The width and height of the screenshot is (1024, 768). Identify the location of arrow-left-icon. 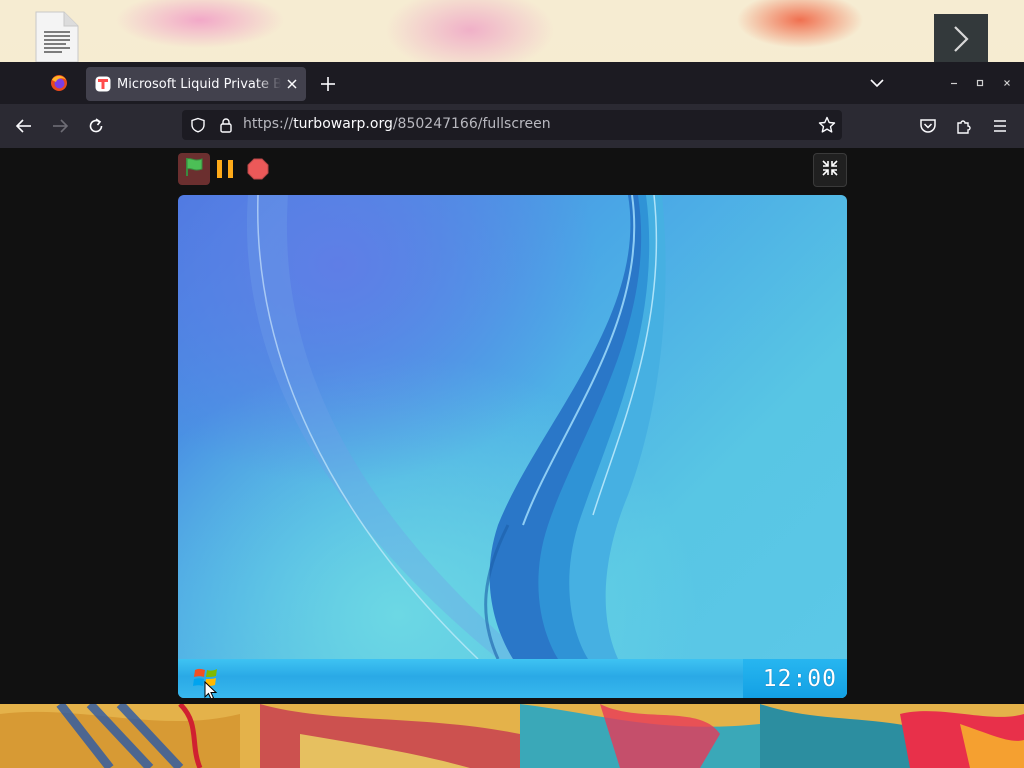
(24, 126).